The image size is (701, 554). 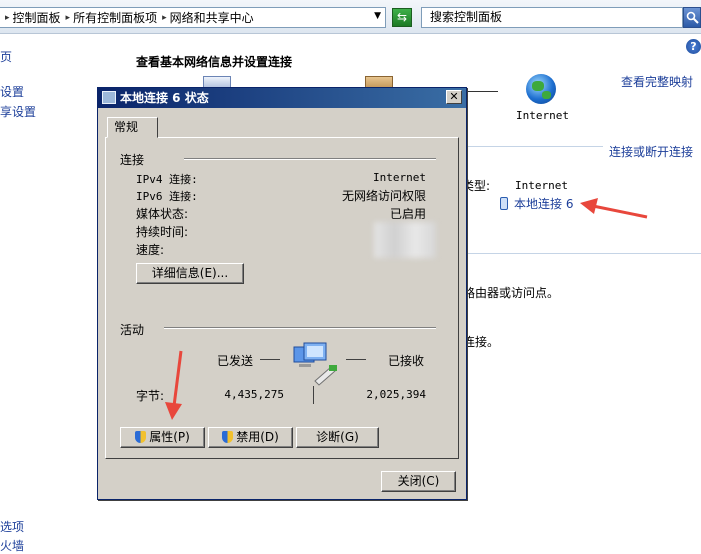 I want to click on breadcrumb-item-control-panel: 控制面板, so click(x=37, y=17).